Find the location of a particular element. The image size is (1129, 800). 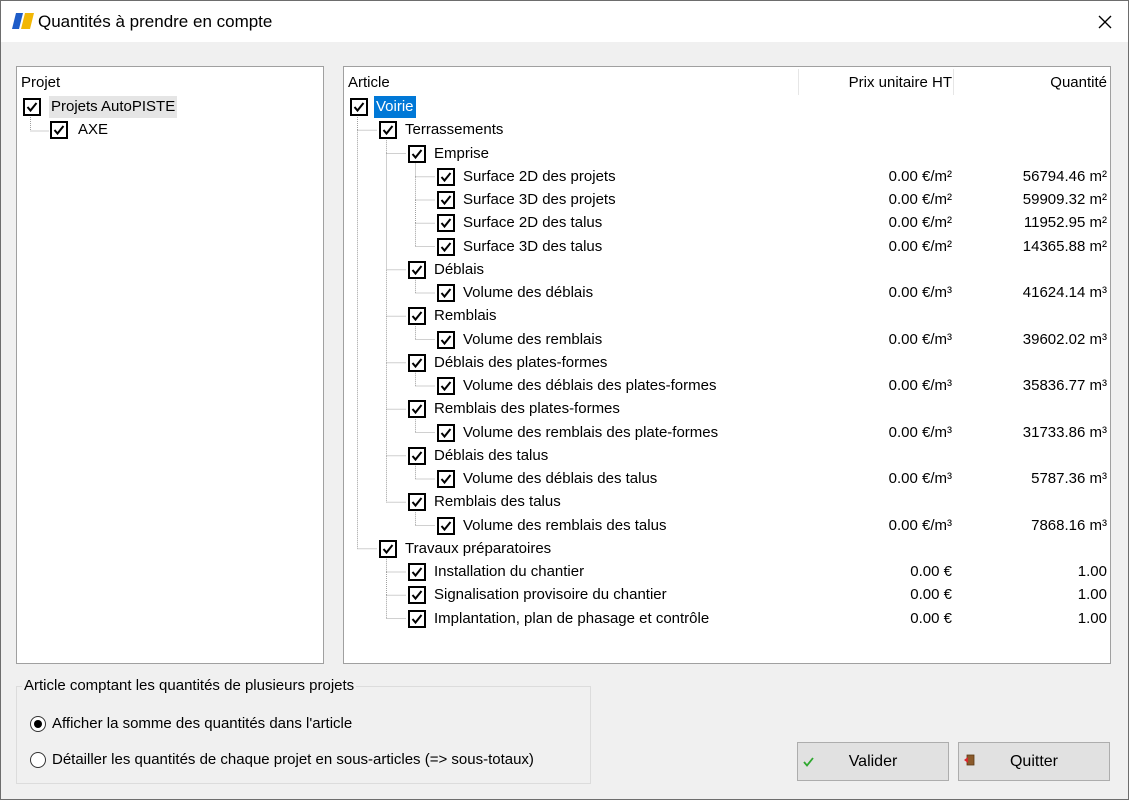

quantity-cell: 5787.36 m³ is located at coordinates (1069, 478).